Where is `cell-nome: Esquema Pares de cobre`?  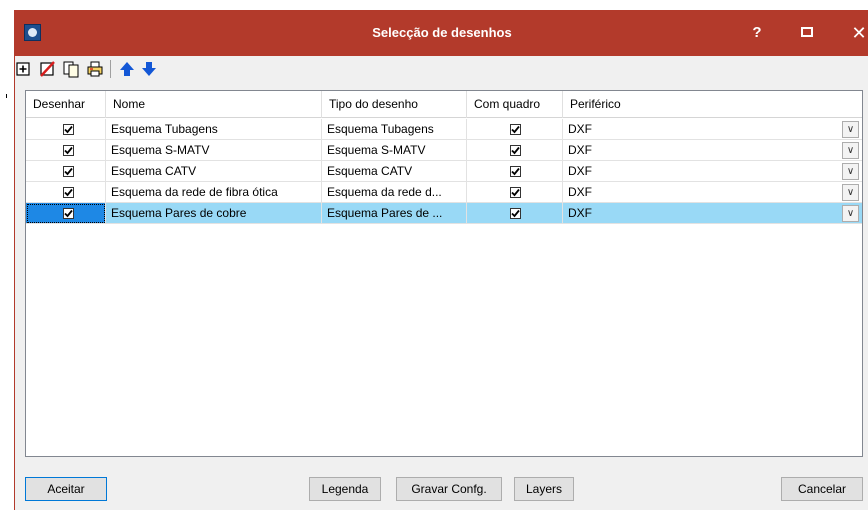
cell-nome: Esquema Pares de cobre is located at coordinates (214, 213).